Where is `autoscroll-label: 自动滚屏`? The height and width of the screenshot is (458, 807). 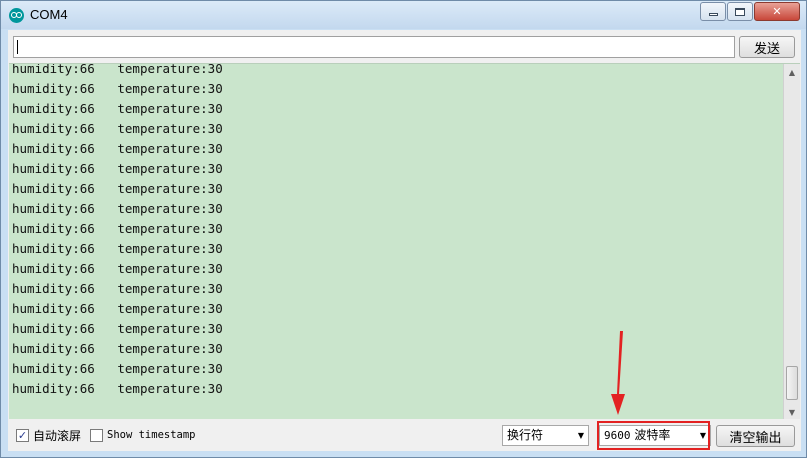
autoscroll-label: 自动滚屏 is located at coordinates (57, 435).